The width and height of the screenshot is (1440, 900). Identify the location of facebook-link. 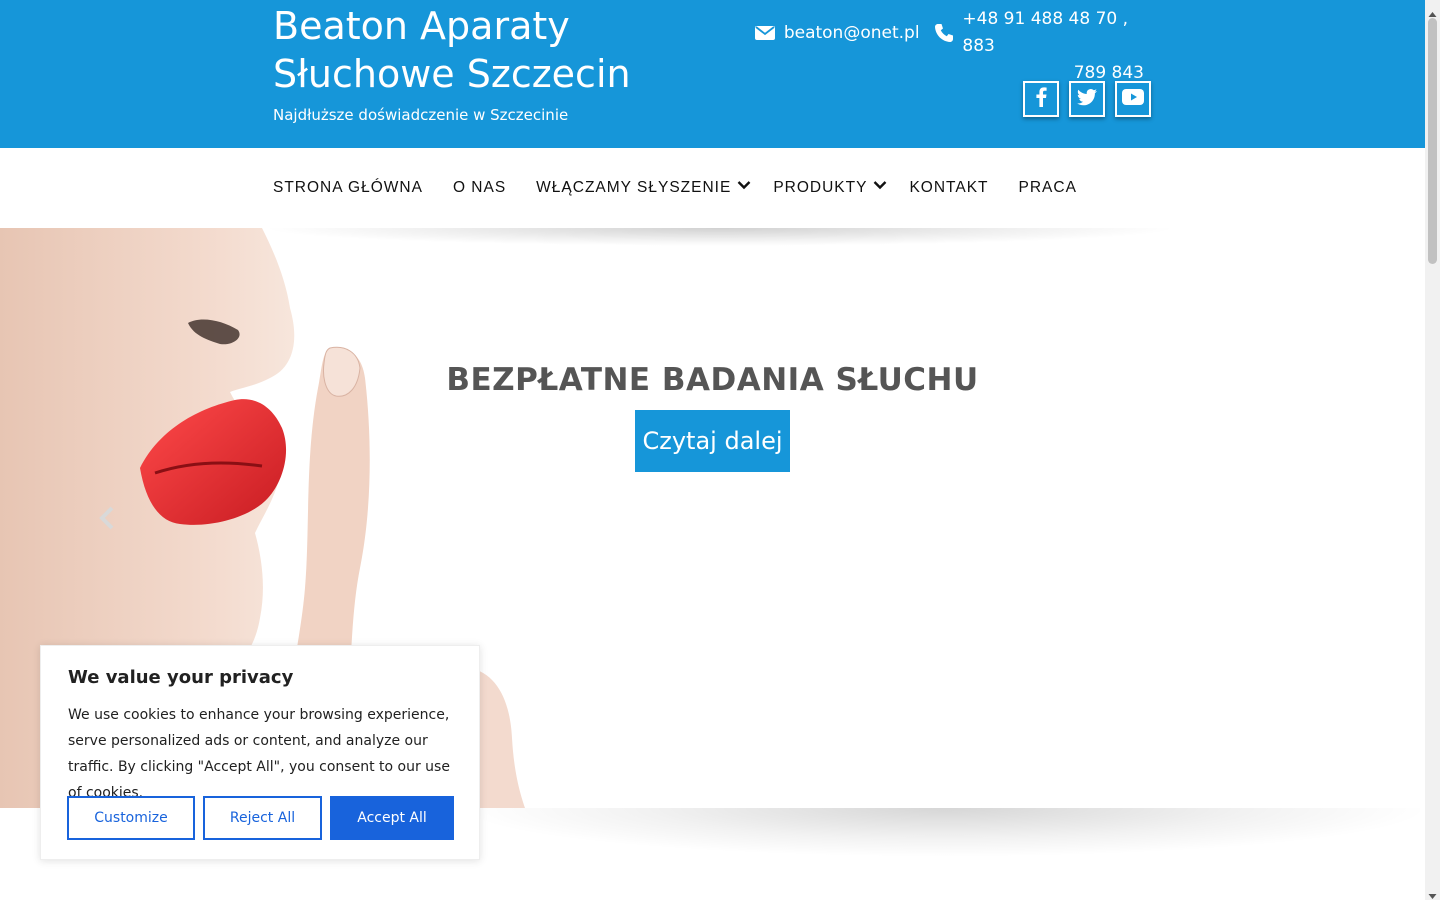
(1041, 99).